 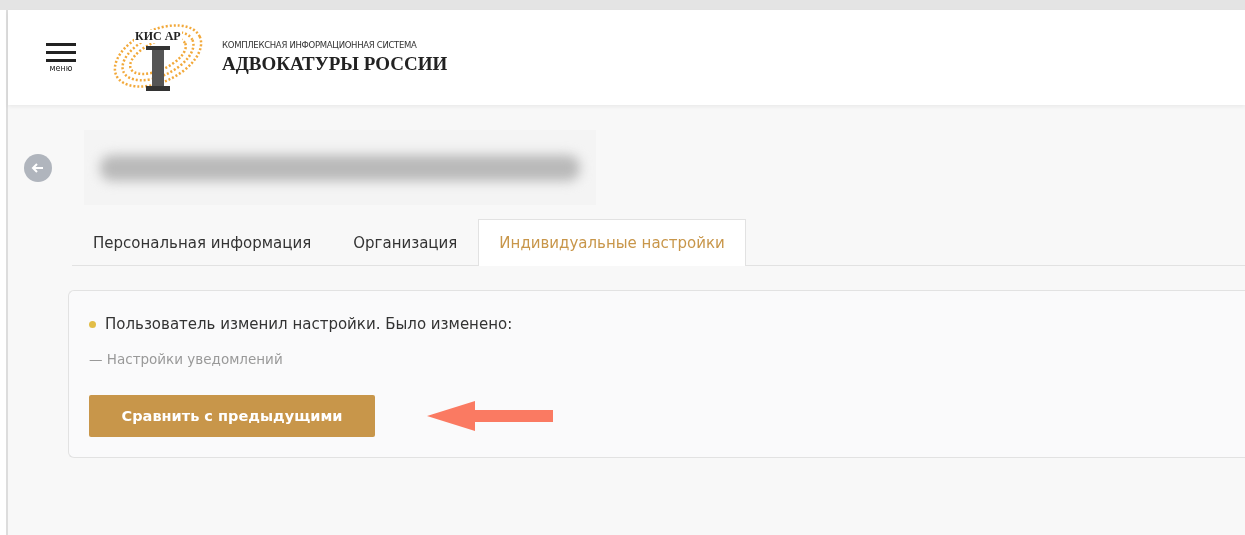 I want to click on menu-button: меню, so click(x=61, y=57).